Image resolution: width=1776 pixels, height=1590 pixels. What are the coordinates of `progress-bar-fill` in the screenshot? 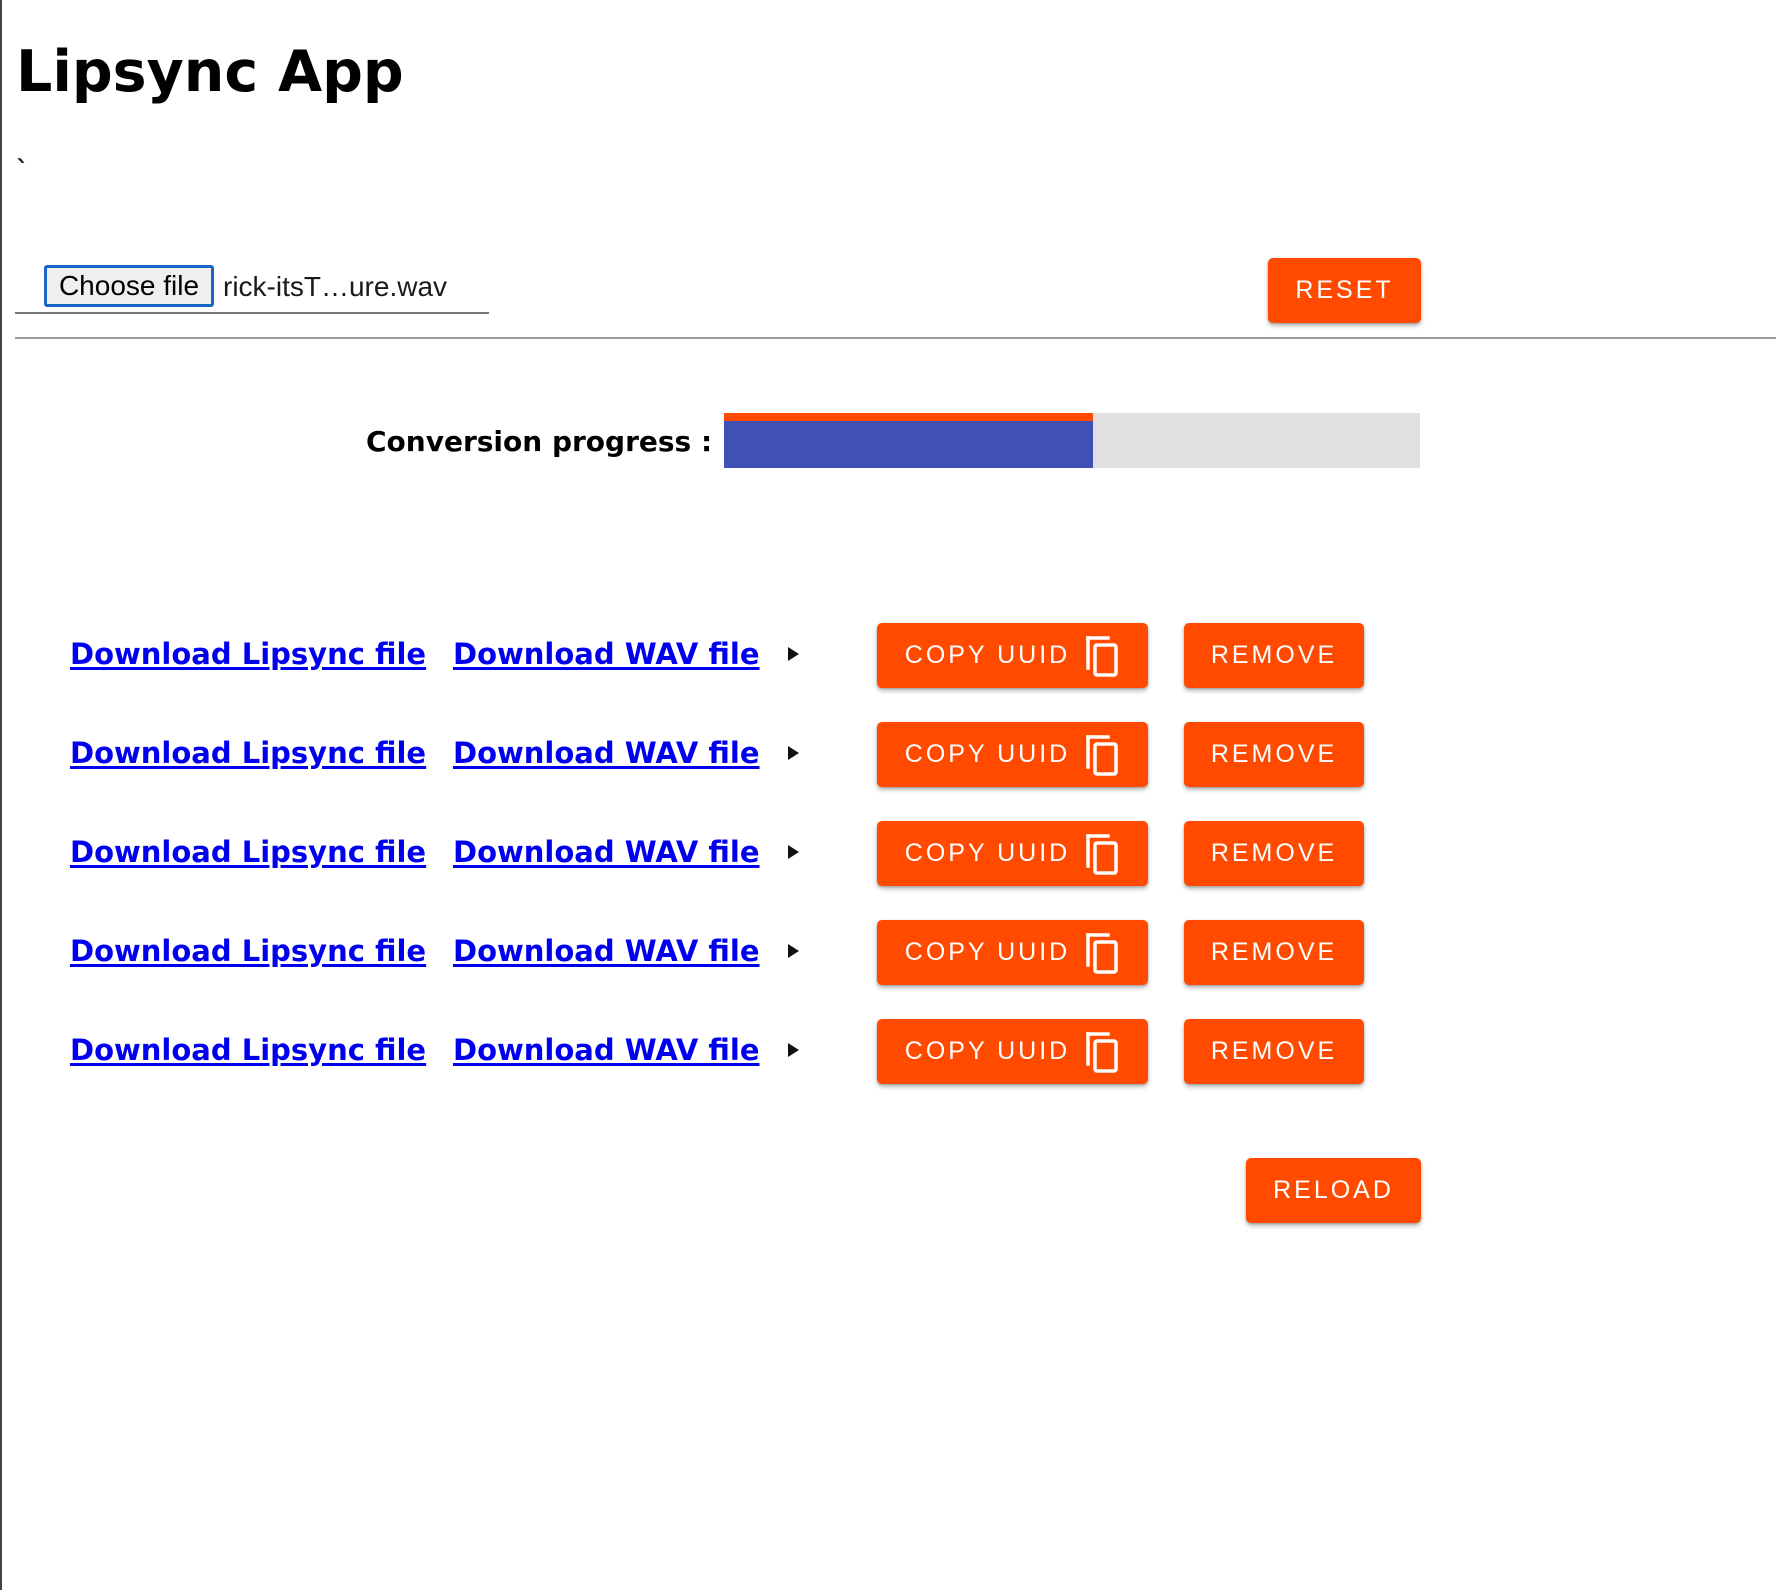 It's located at (908, 440).